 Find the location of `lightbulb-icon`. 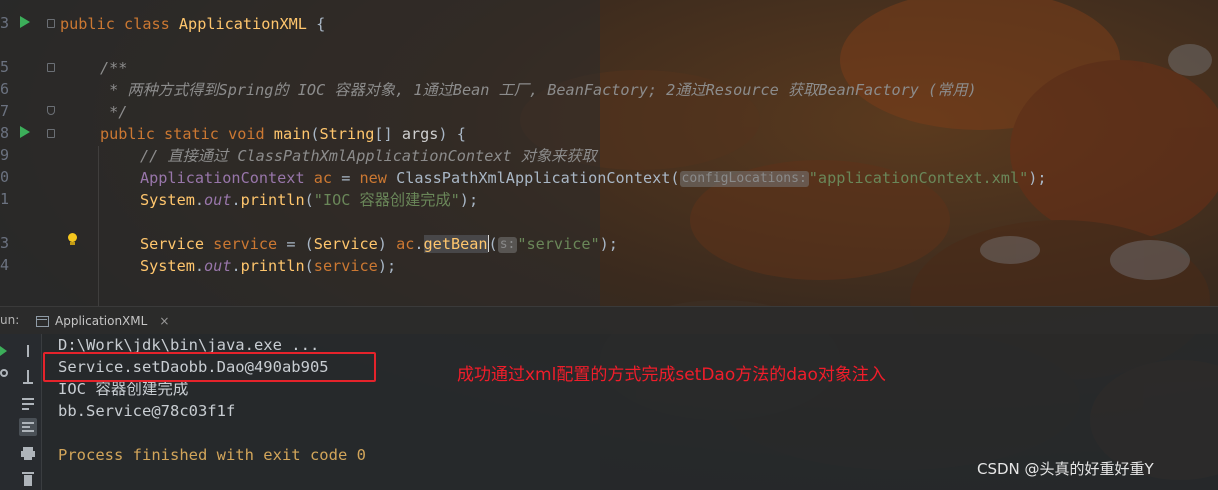

lightbulb-icon is located at coordinates (72, 239).